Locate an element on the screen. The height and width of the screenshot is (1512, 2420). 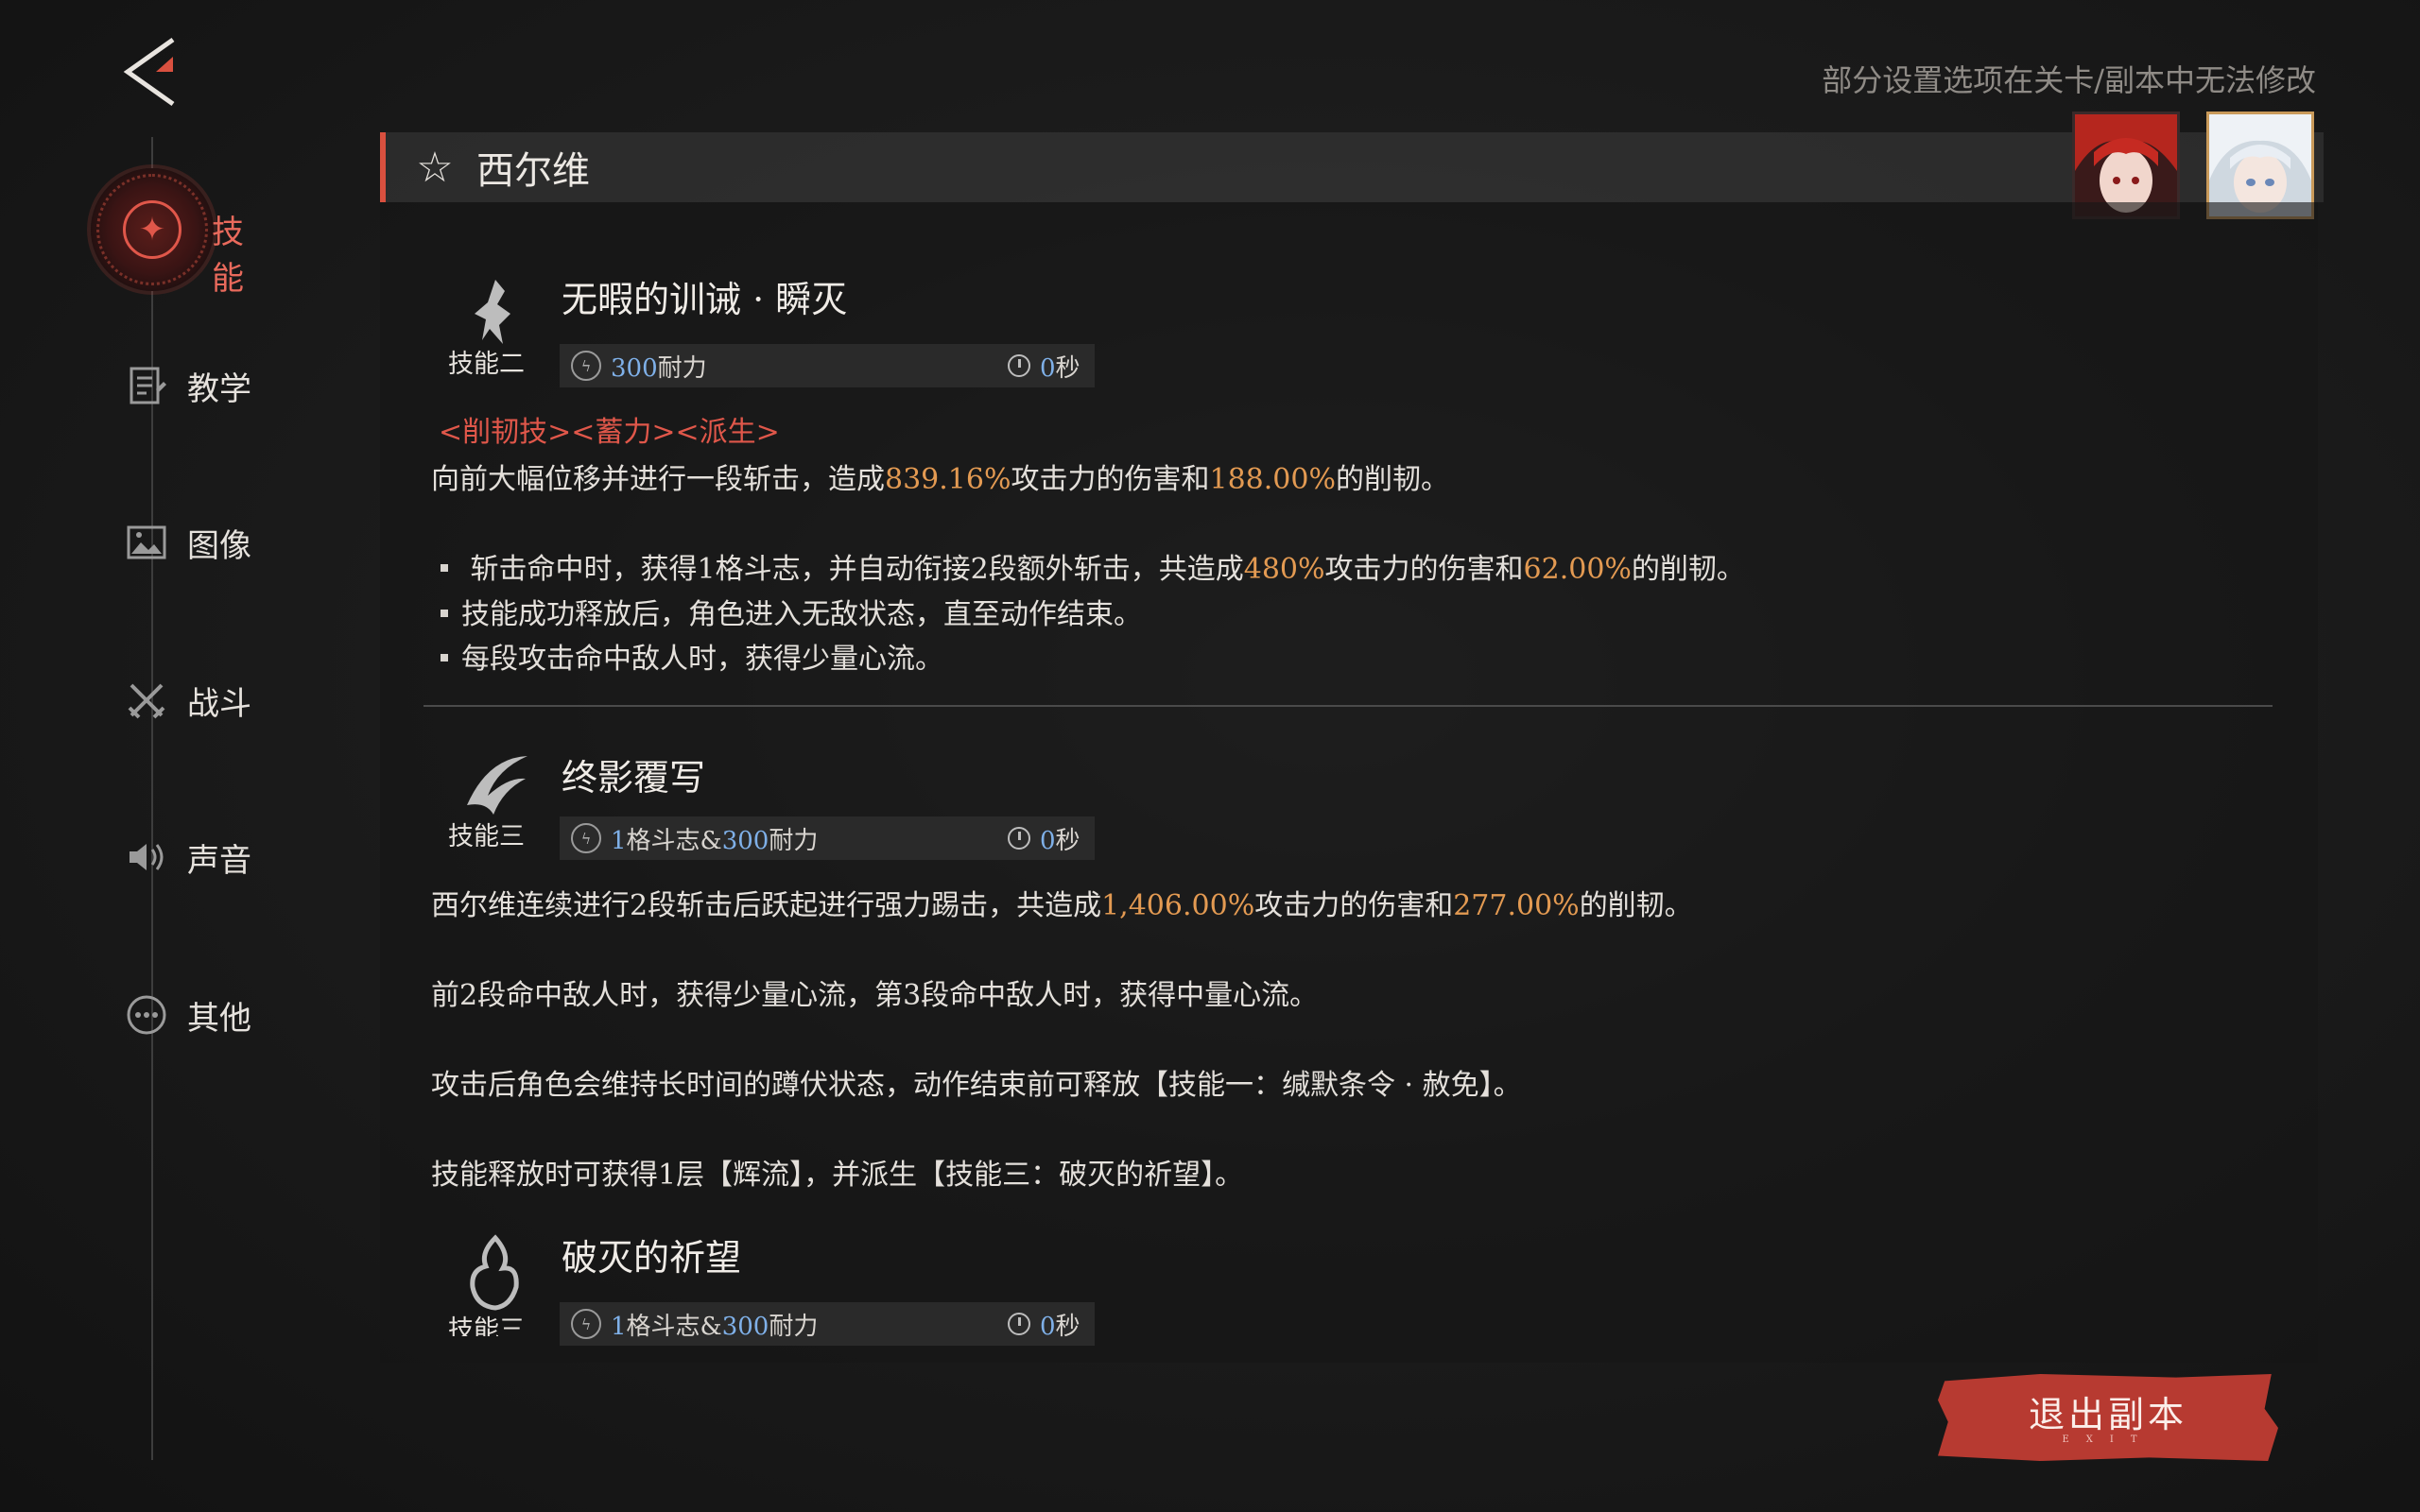
nav-item-other-label: 其他 is located at coordinates (219, 1018).